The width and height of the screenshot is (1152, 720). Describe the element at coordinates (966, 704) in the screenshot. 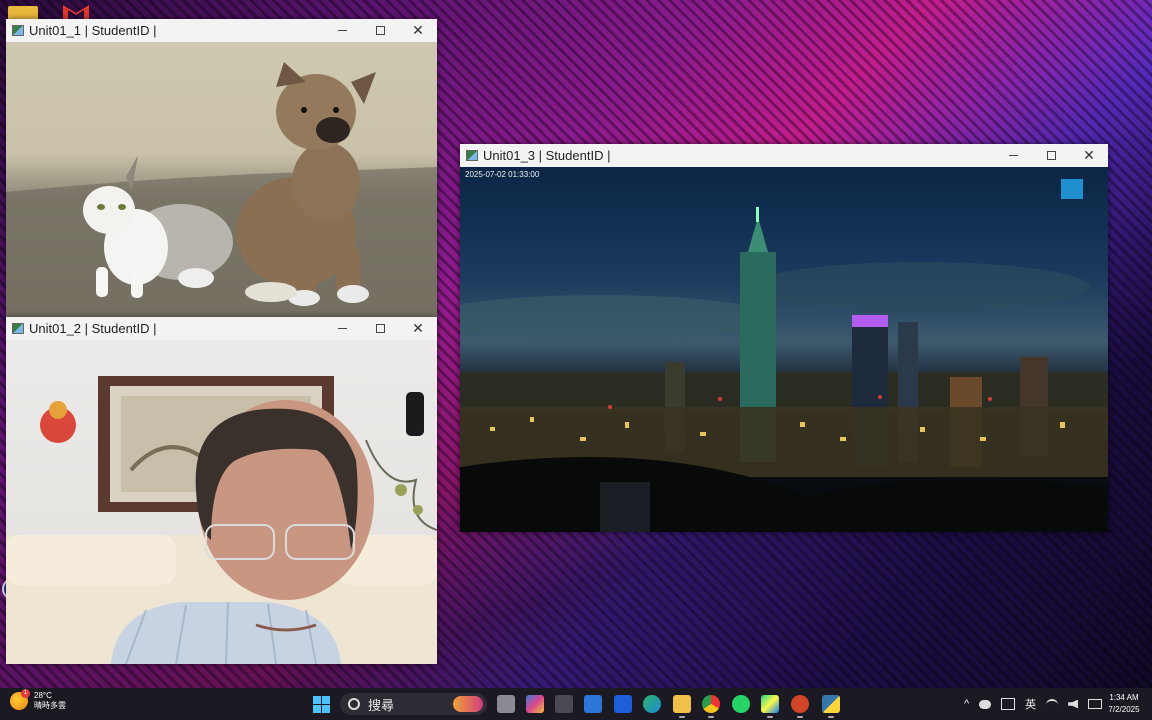

I see `show-hidden-icons-button: ^` at that location.